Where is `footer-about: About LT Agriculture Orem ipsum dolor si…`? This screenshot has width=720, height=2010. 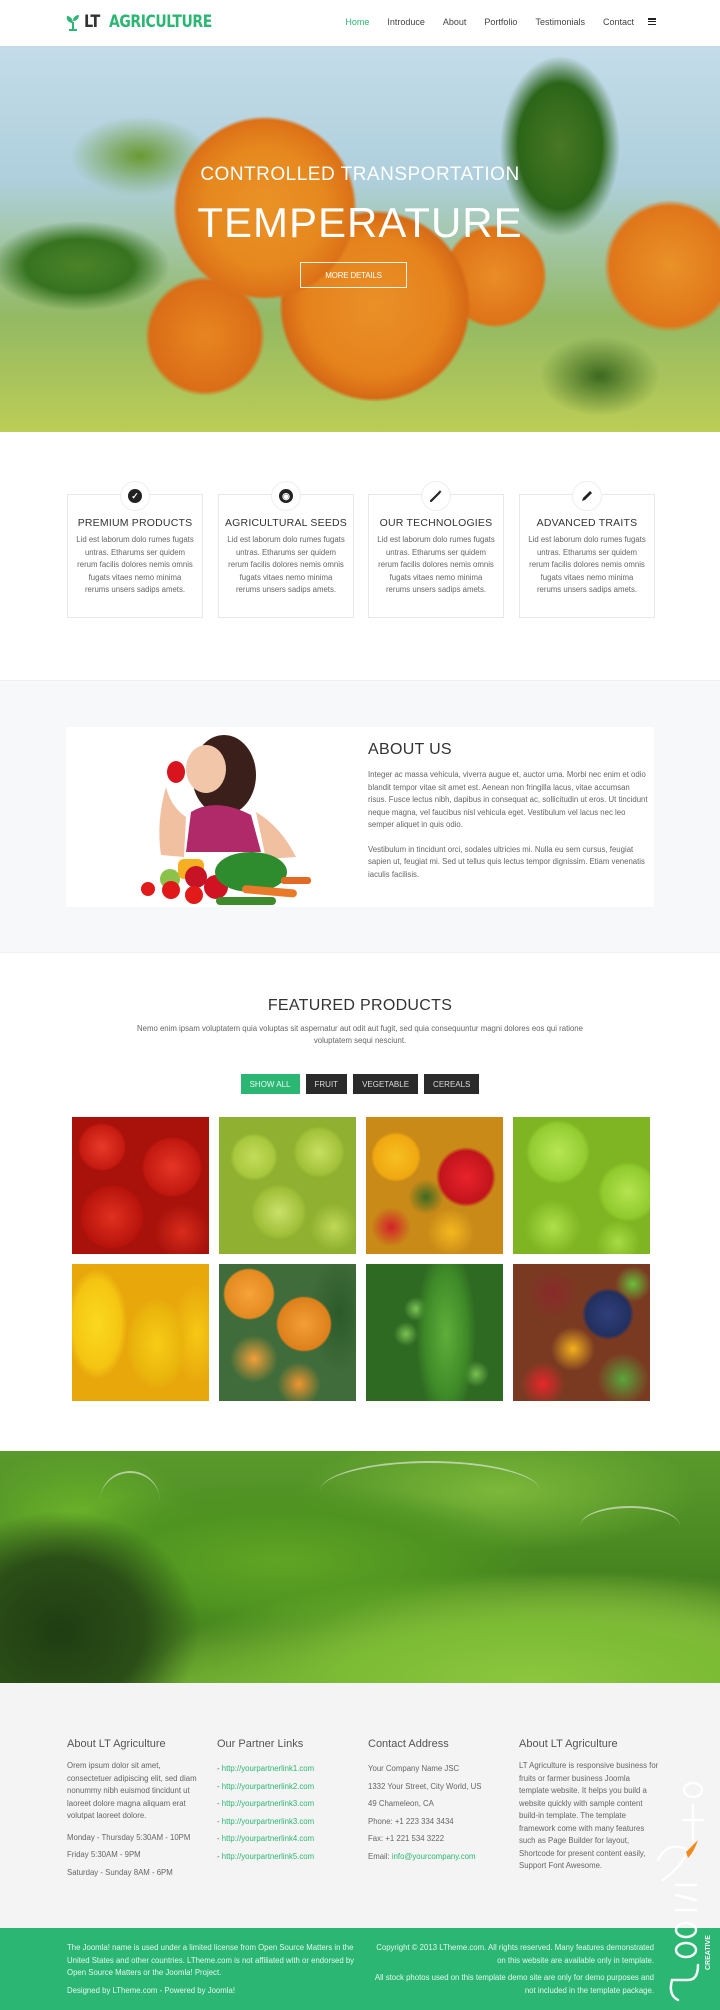
footer-about: About LT Agriculture Orem ipsum dolor si… is located at coordinates (137, 1809).